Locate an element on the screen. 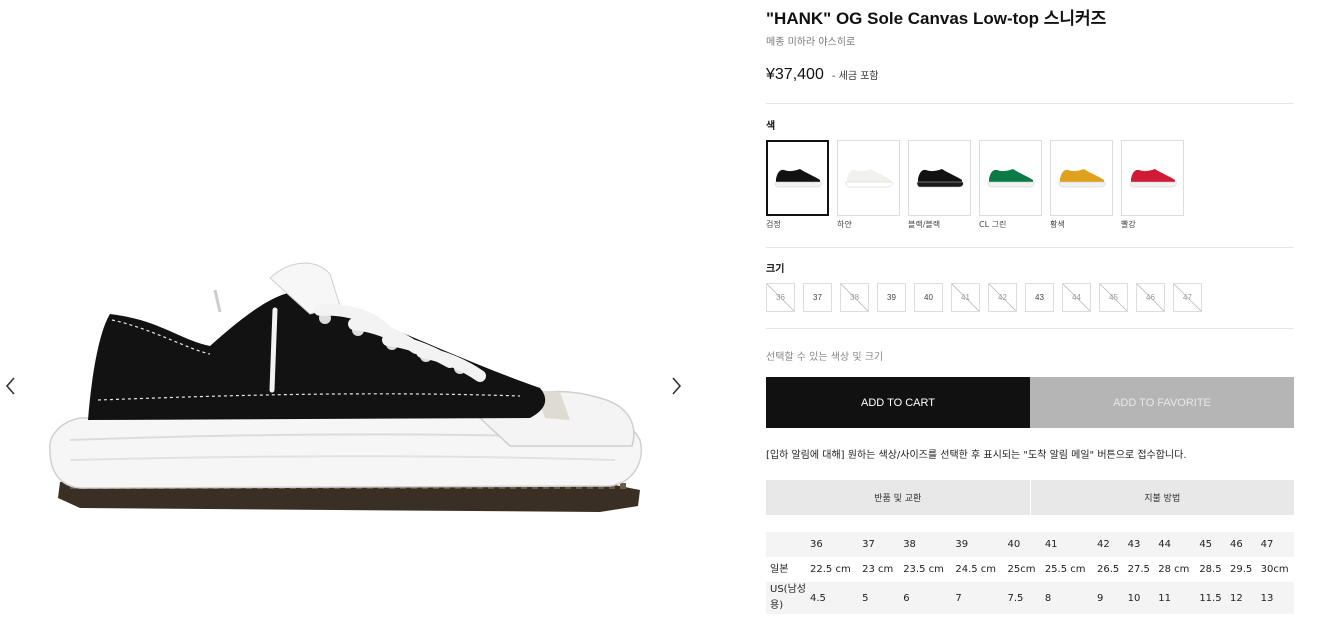 This screenshot has height=640, width=1319. size-chart-cell: 29.5 is located at coordinates (1241, 569).